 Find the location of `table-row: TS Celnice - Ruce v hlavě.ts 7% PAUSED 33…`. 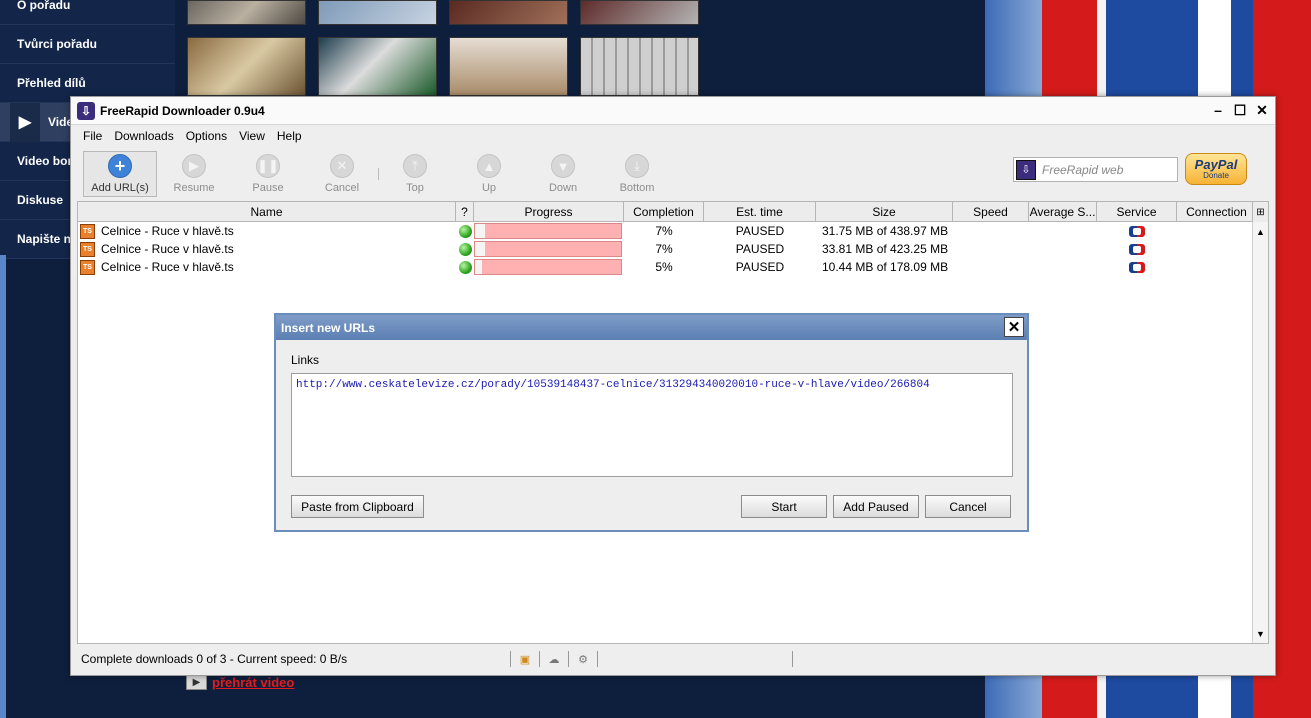

table-row: TS Celnice - Ruce v hlavě.ts 7% PAUSED 33… is located at coordinates (673, 249).